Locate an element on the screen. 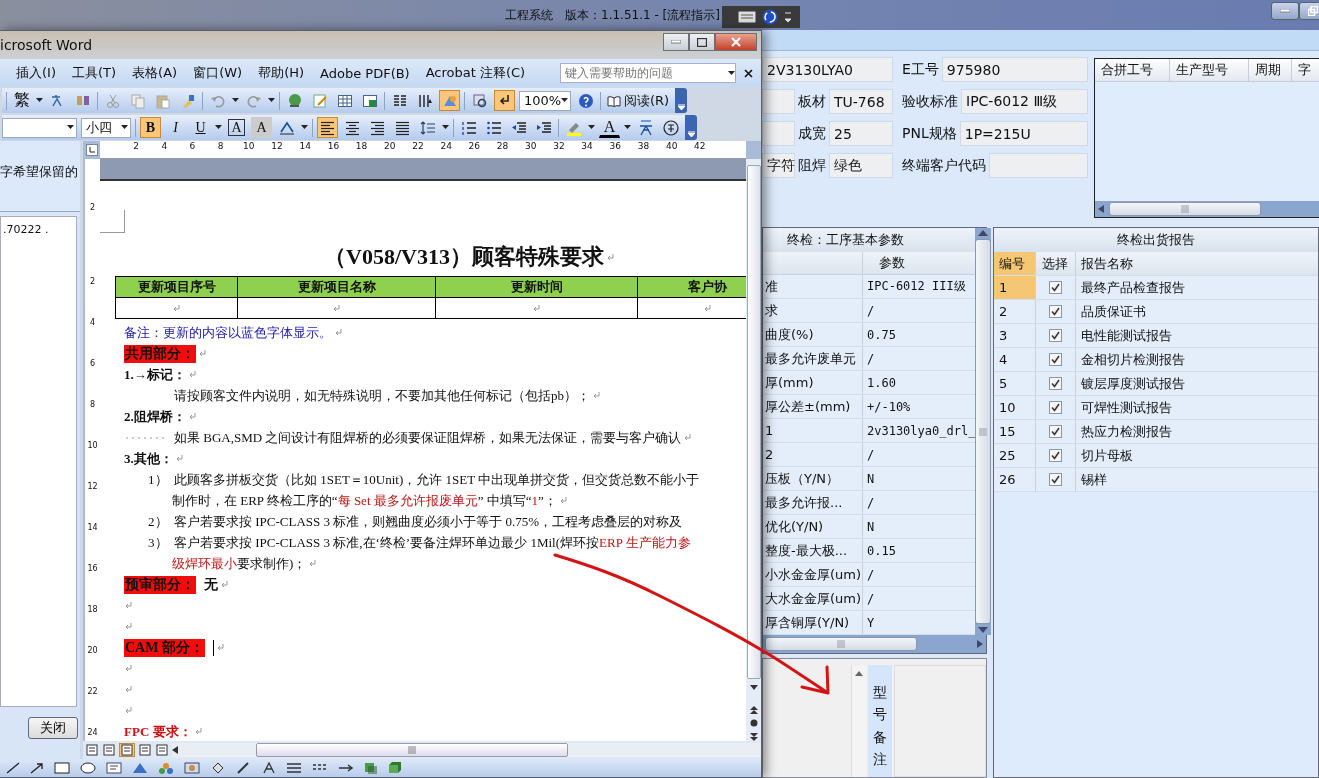 This screenshot has height=778, width=1319. text-field: 2V3130LYA0 is located at coordinates (827, 69).